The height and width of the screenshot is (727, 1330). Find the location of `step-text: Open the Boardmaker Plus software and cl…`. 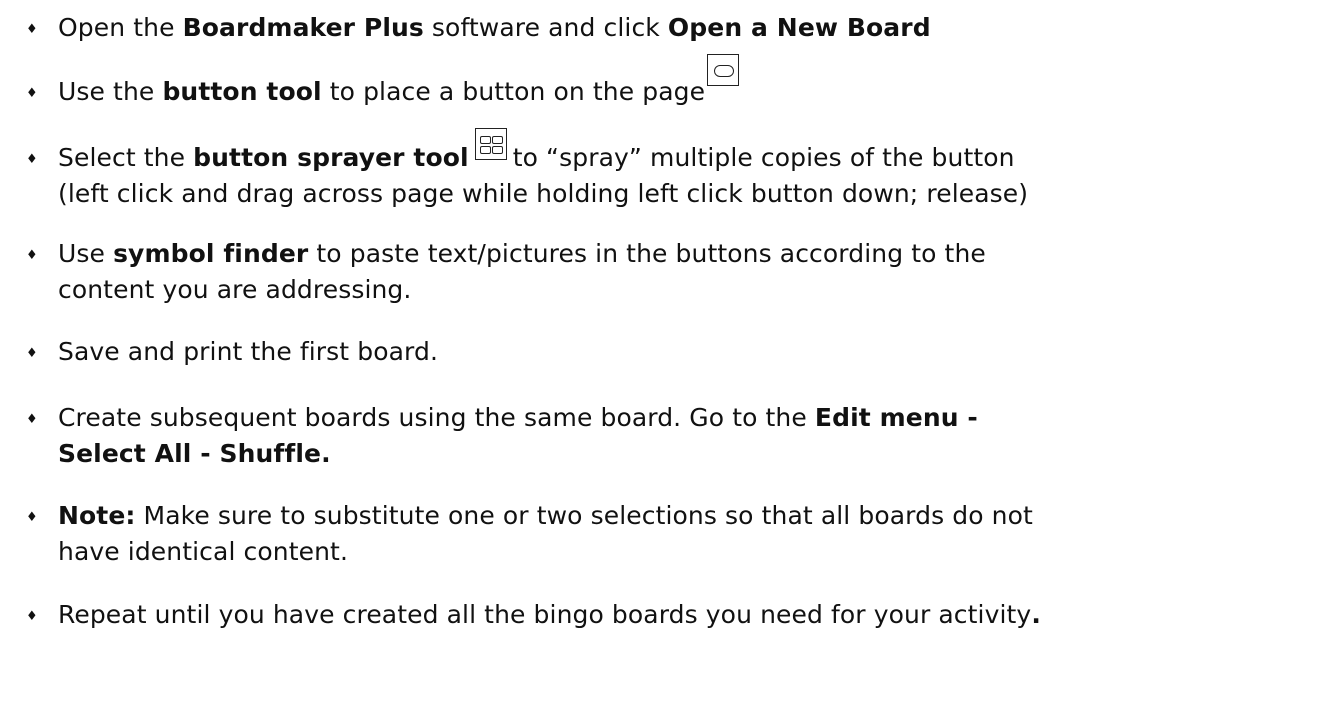

step-text: Open the Boardmaker Plus software and cl… is located at coordinates (494, 27).